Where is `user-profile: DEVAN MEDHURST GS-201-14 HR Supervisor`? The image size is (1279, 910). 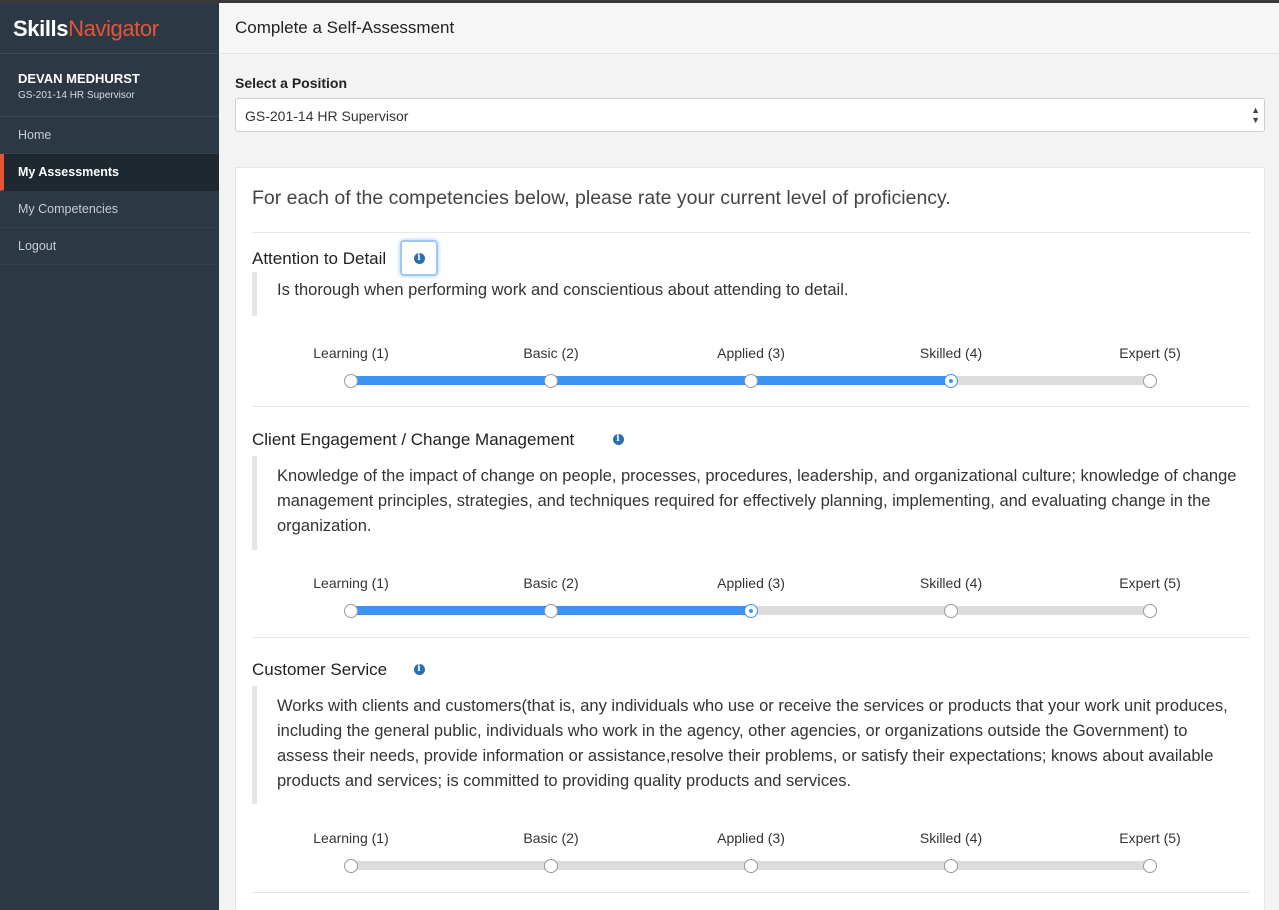
user-profile: DEVAN MEDHURST GS-201-14 HR Supervisor is located at coordinates (109, 85).